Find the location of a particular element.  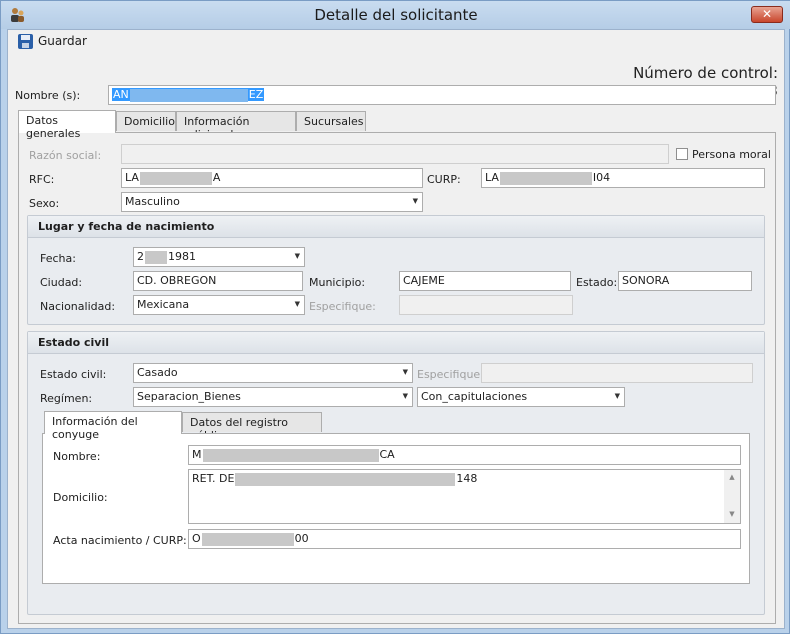

curp-value-end: I04 is located at coordinates (601, 177).